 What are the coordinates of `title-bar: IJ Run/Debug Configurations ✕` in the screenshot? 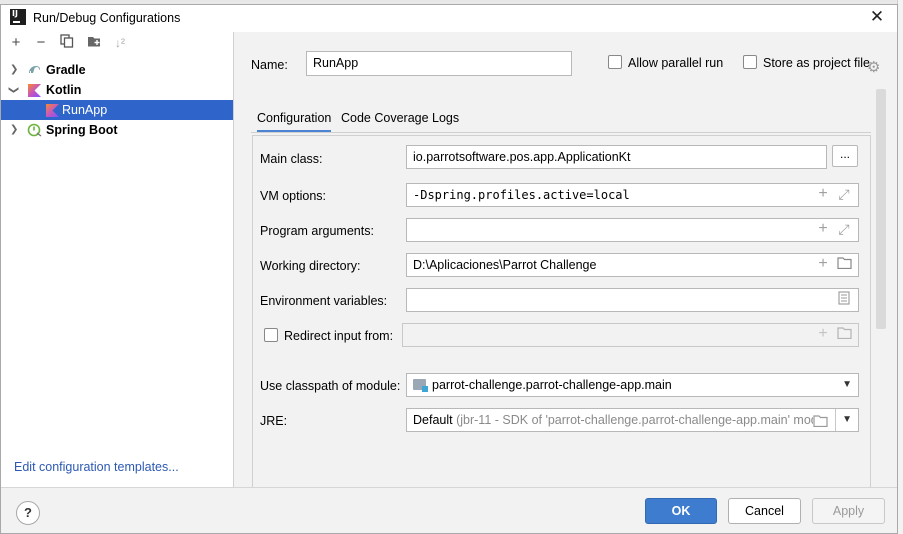 It's located at (449, 18).